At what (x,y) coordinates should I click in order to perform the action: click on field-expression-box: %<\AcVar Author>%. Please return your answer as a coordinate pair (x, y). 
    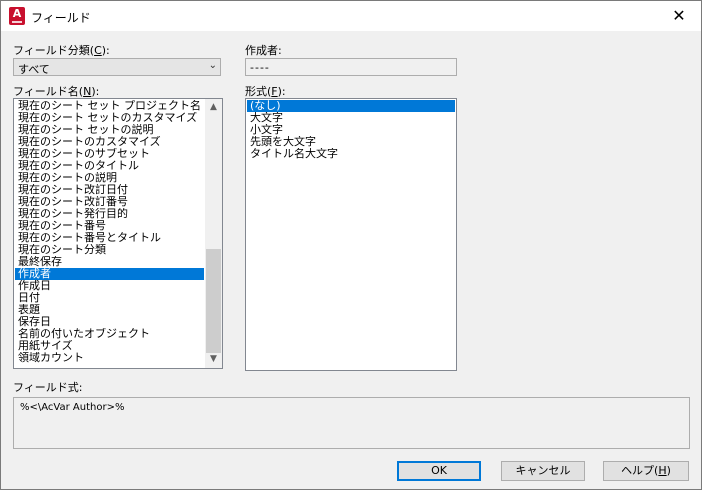
    Looking at the image, I should click on (351, 423).